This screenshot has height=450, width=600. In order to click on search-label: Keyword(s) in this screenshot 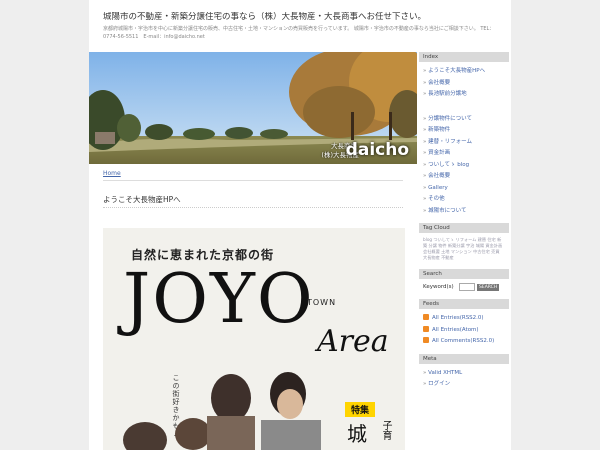, I will do `click(438, 287)`.